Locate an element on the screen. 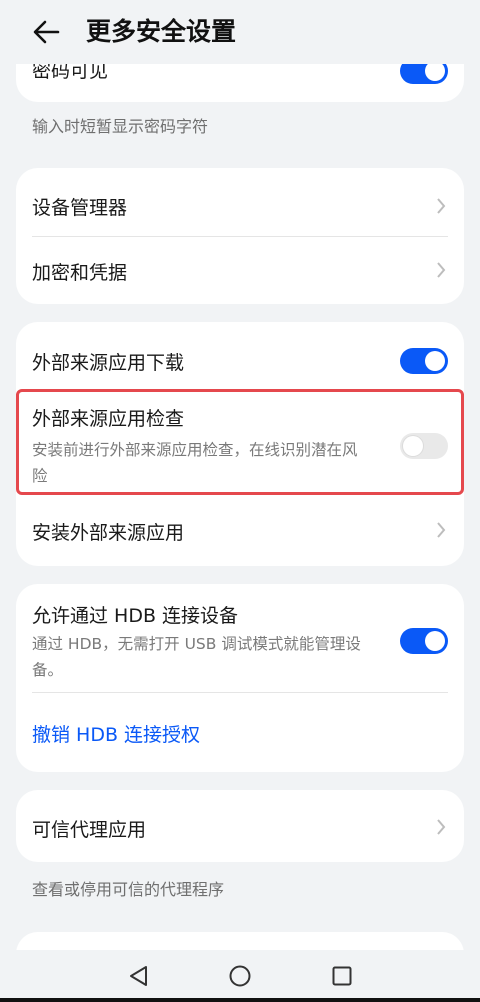 This screenshot has height=1002, width=480. device-manager-row: 设备管理器 is located at coordinates (240, 202).